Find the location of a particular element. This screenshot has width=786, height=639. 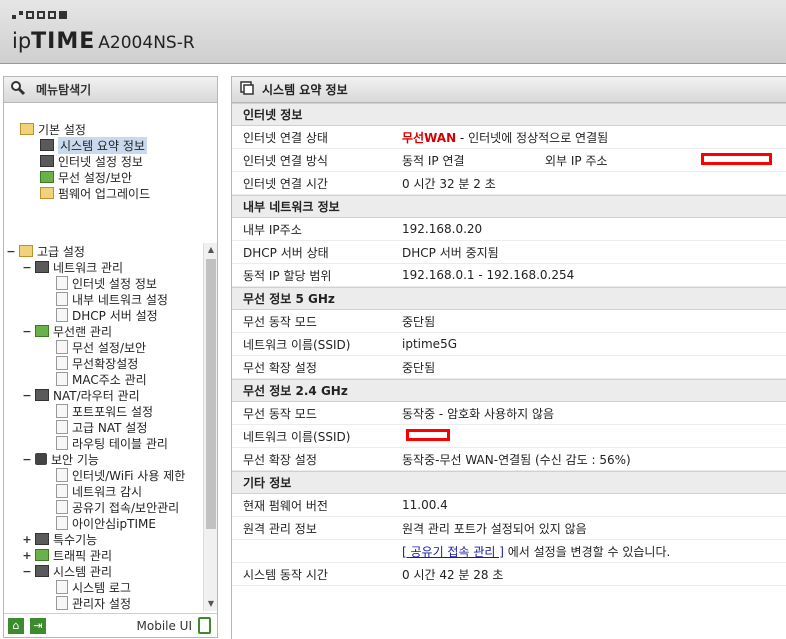

tree-router-access: 공유기 접속/보안관리 is located at coordinates (117, 507).